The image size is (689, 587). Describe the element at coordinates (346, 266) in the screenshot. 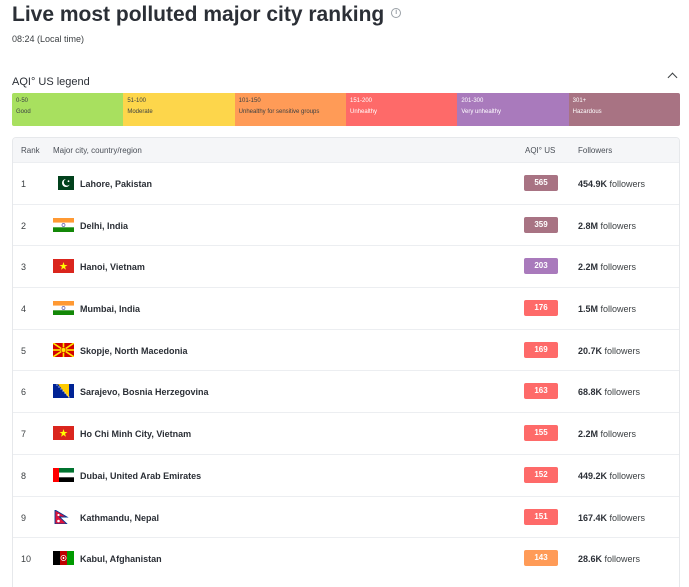

I see `table-row: 3 Hanoi, Vietnam 203 2.2M followers` at that location.